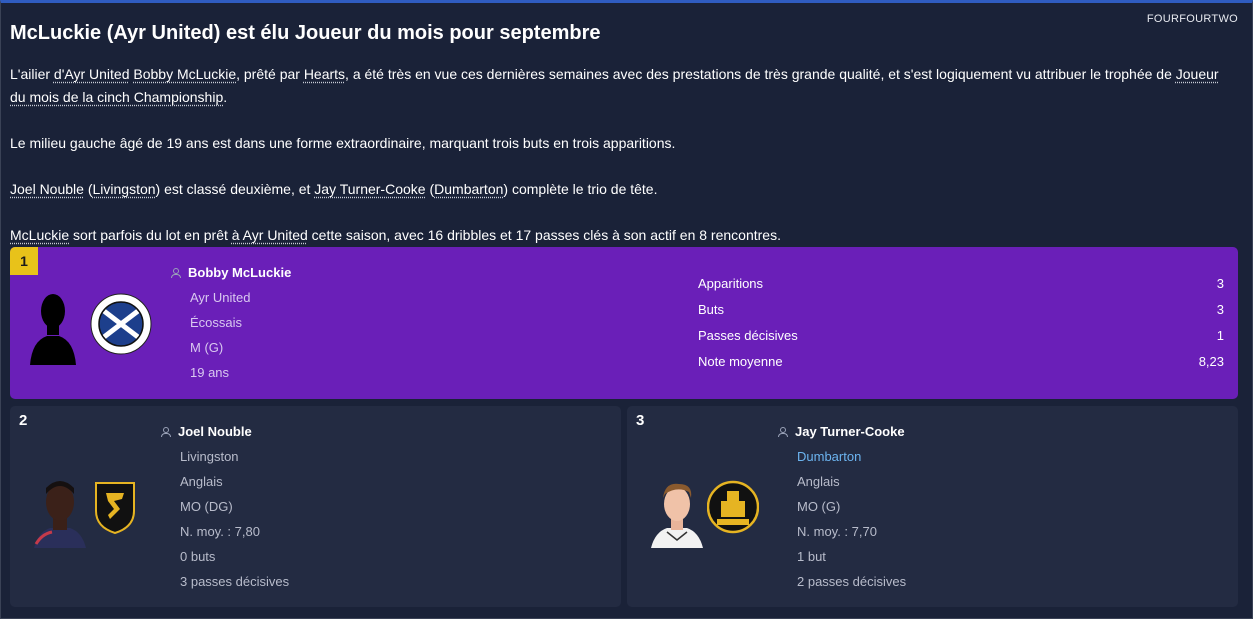  Describe the element at coordinates (215, 431) in the screenshot. I see `player-name-text: Joel Nouble` at that location.